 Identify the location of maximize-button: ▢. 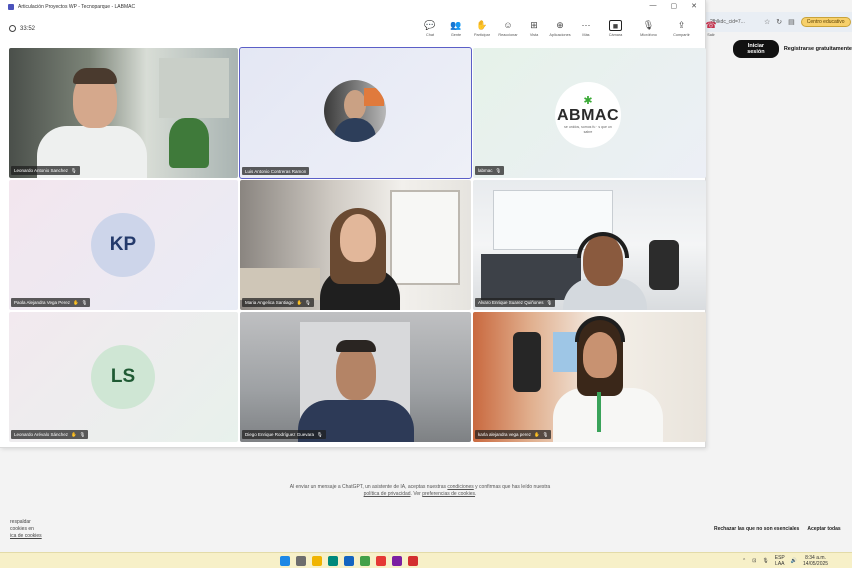
(674, 6).